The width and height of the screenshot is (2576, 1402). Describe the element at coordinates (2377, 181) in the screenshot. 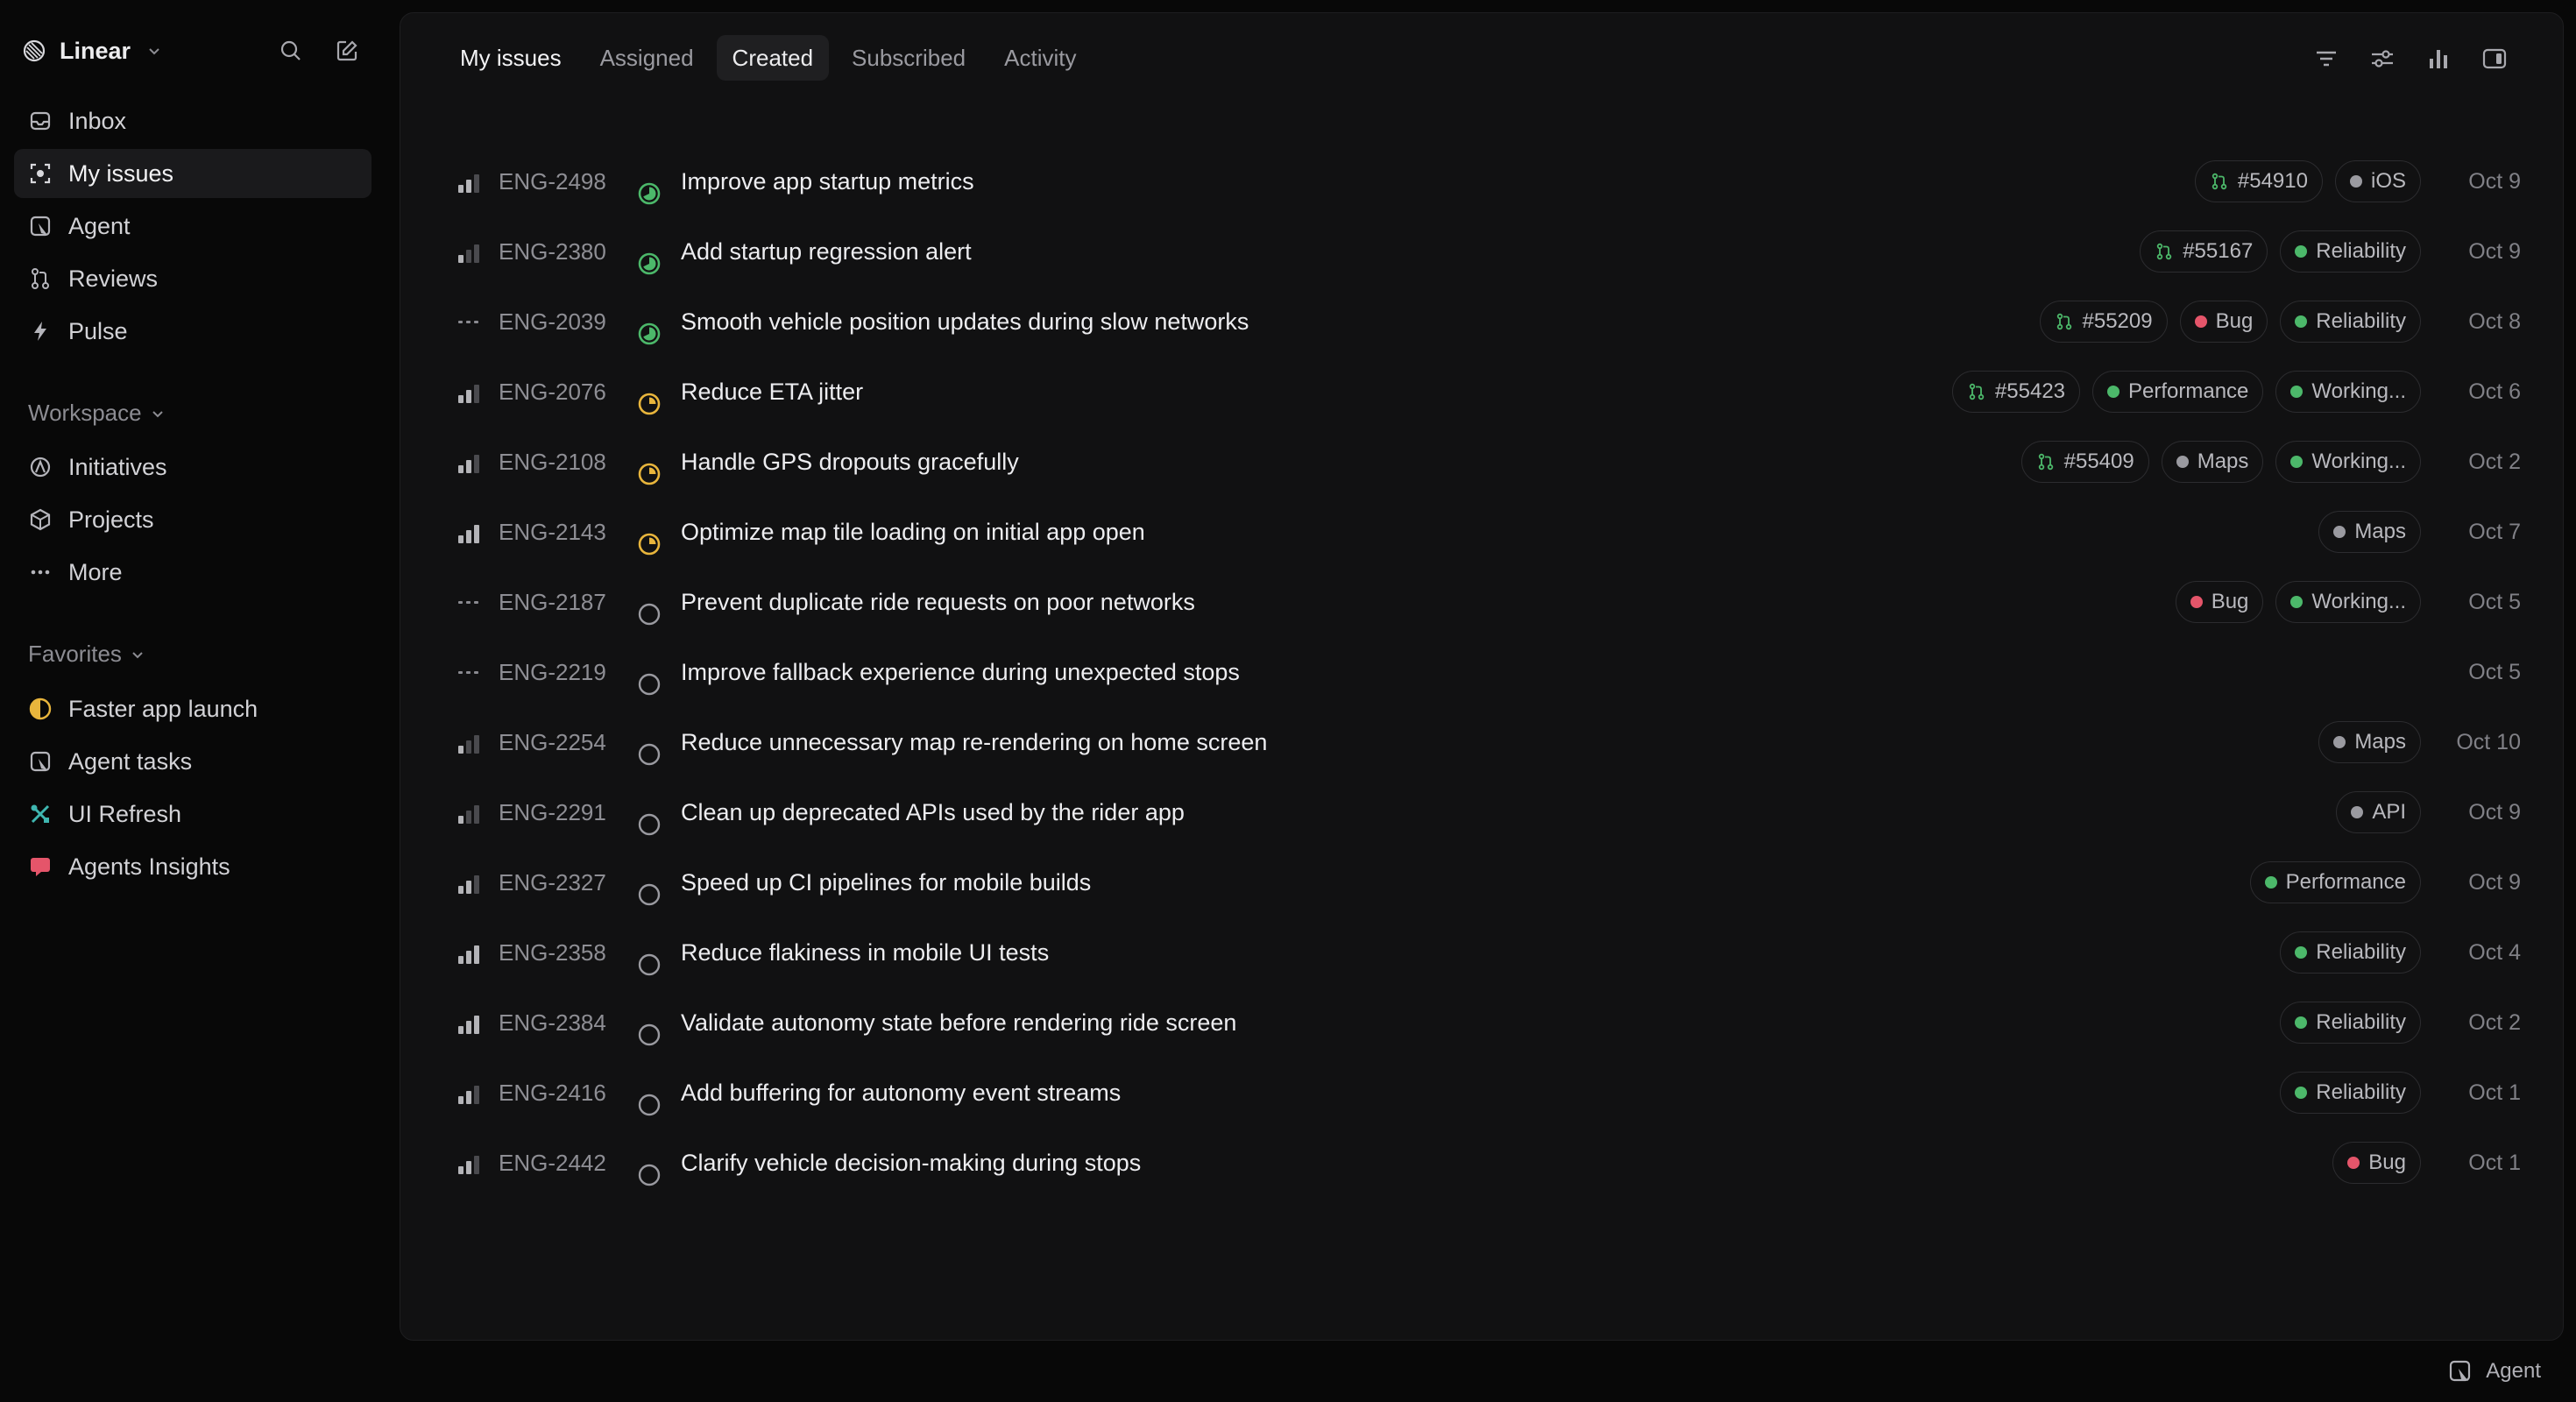

I see `label-chip: iOS` at that location.